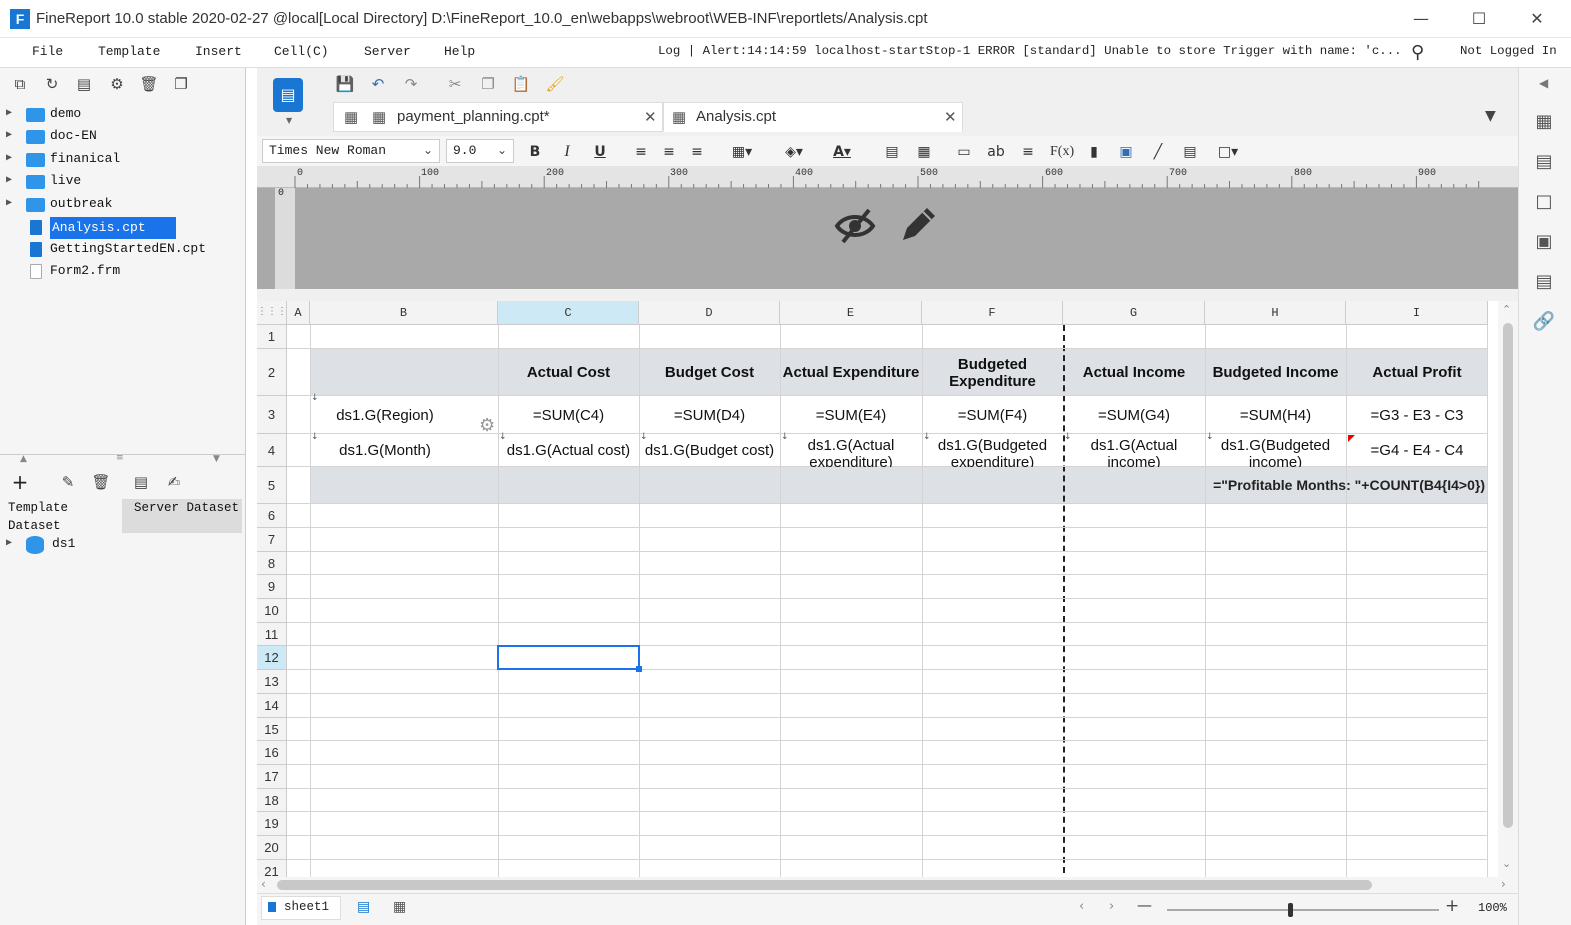 The height and width of the screenshot is (925, 1571). Describe the element at coordinates (992, 415) in the screenshot. I see `cell-f3: =SUM(F4)` at that location.